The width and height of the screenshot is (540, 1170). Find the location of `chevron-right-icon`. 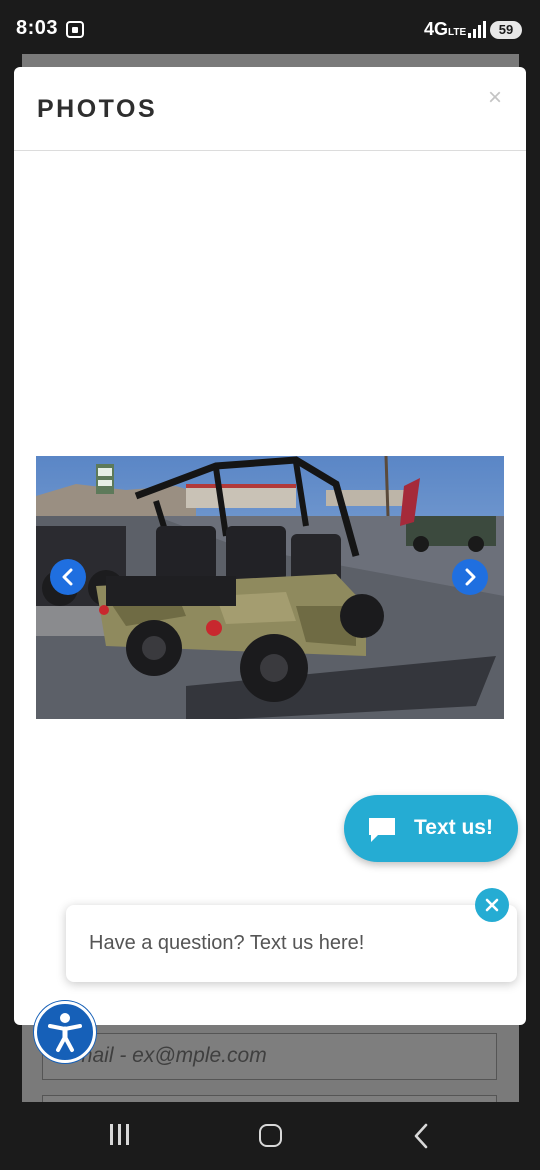

chevron-right-icon is located at coordinates (470, 577).